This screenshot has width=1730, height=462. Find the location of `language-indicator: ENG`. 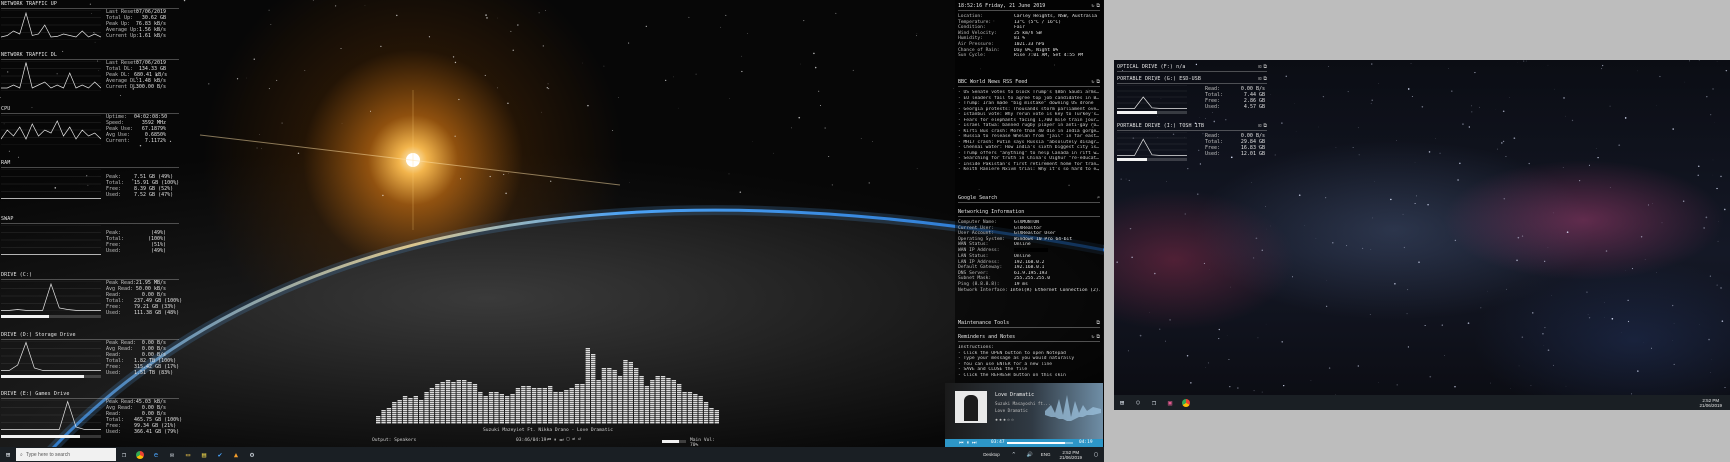

language-indicator: ENG is located at coordinates (1046, 454).